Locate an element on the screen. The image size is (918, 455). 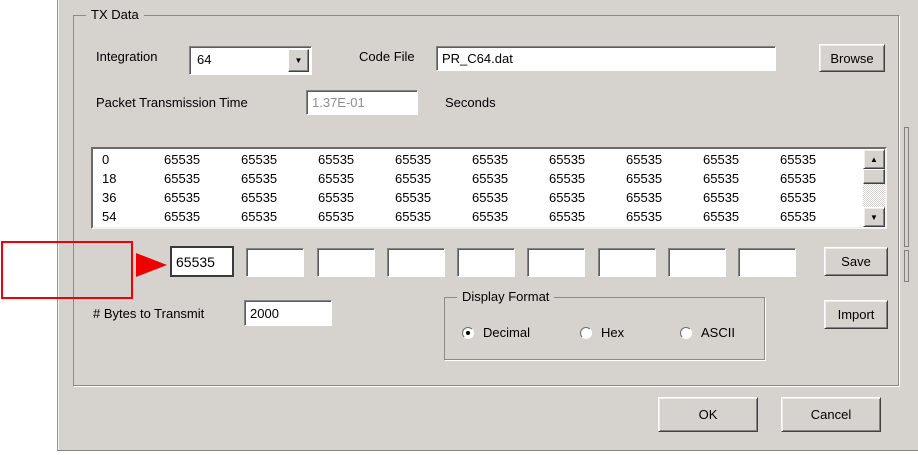
integration-value: 64 is located at coordinates (204, 59).